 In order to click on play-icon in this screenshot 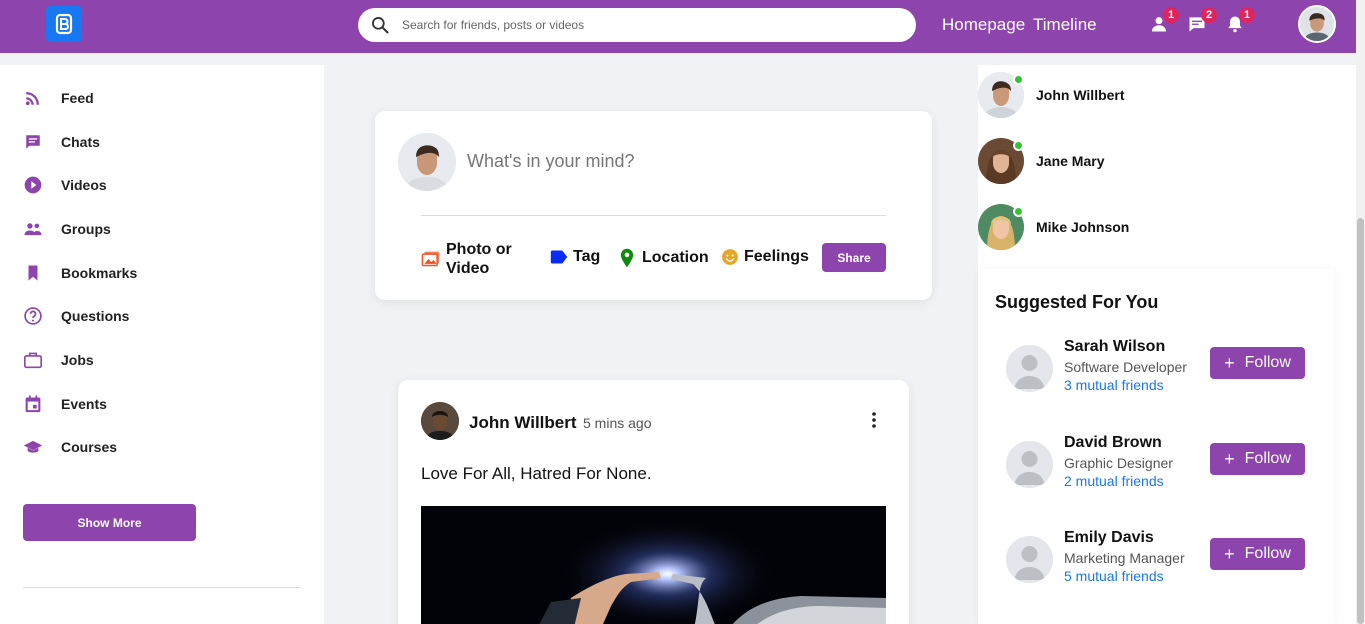, I will do `click(33, 185)`.